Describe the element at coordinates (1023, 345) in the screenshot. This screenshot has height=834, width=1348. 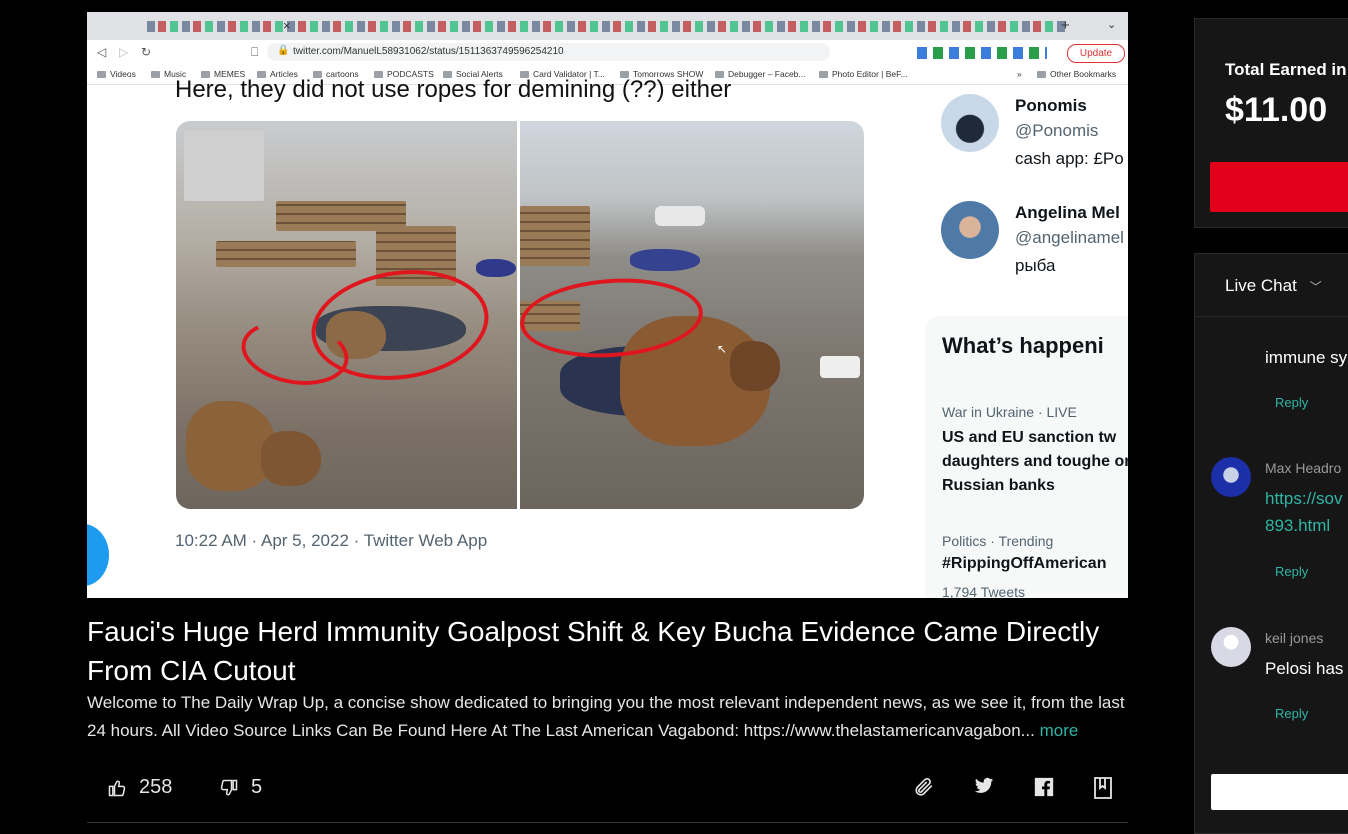
I see `whats-happening-title: What’s happeni` at that location.